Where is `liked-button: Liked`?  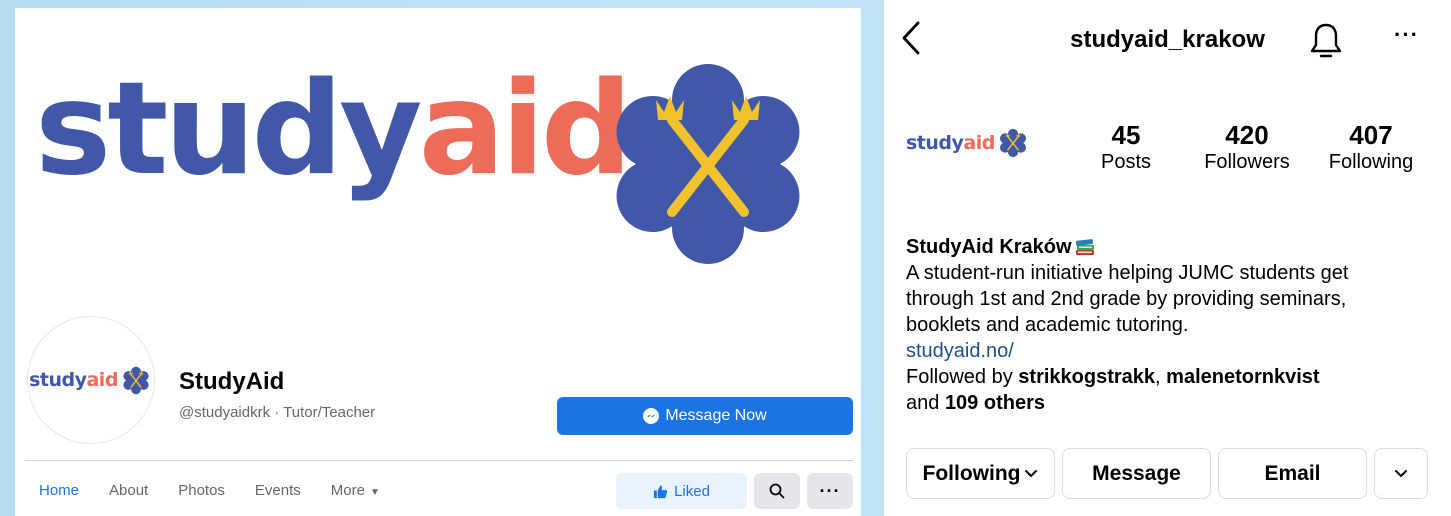
liked-button: Liked is located at coordinates (681, 491).